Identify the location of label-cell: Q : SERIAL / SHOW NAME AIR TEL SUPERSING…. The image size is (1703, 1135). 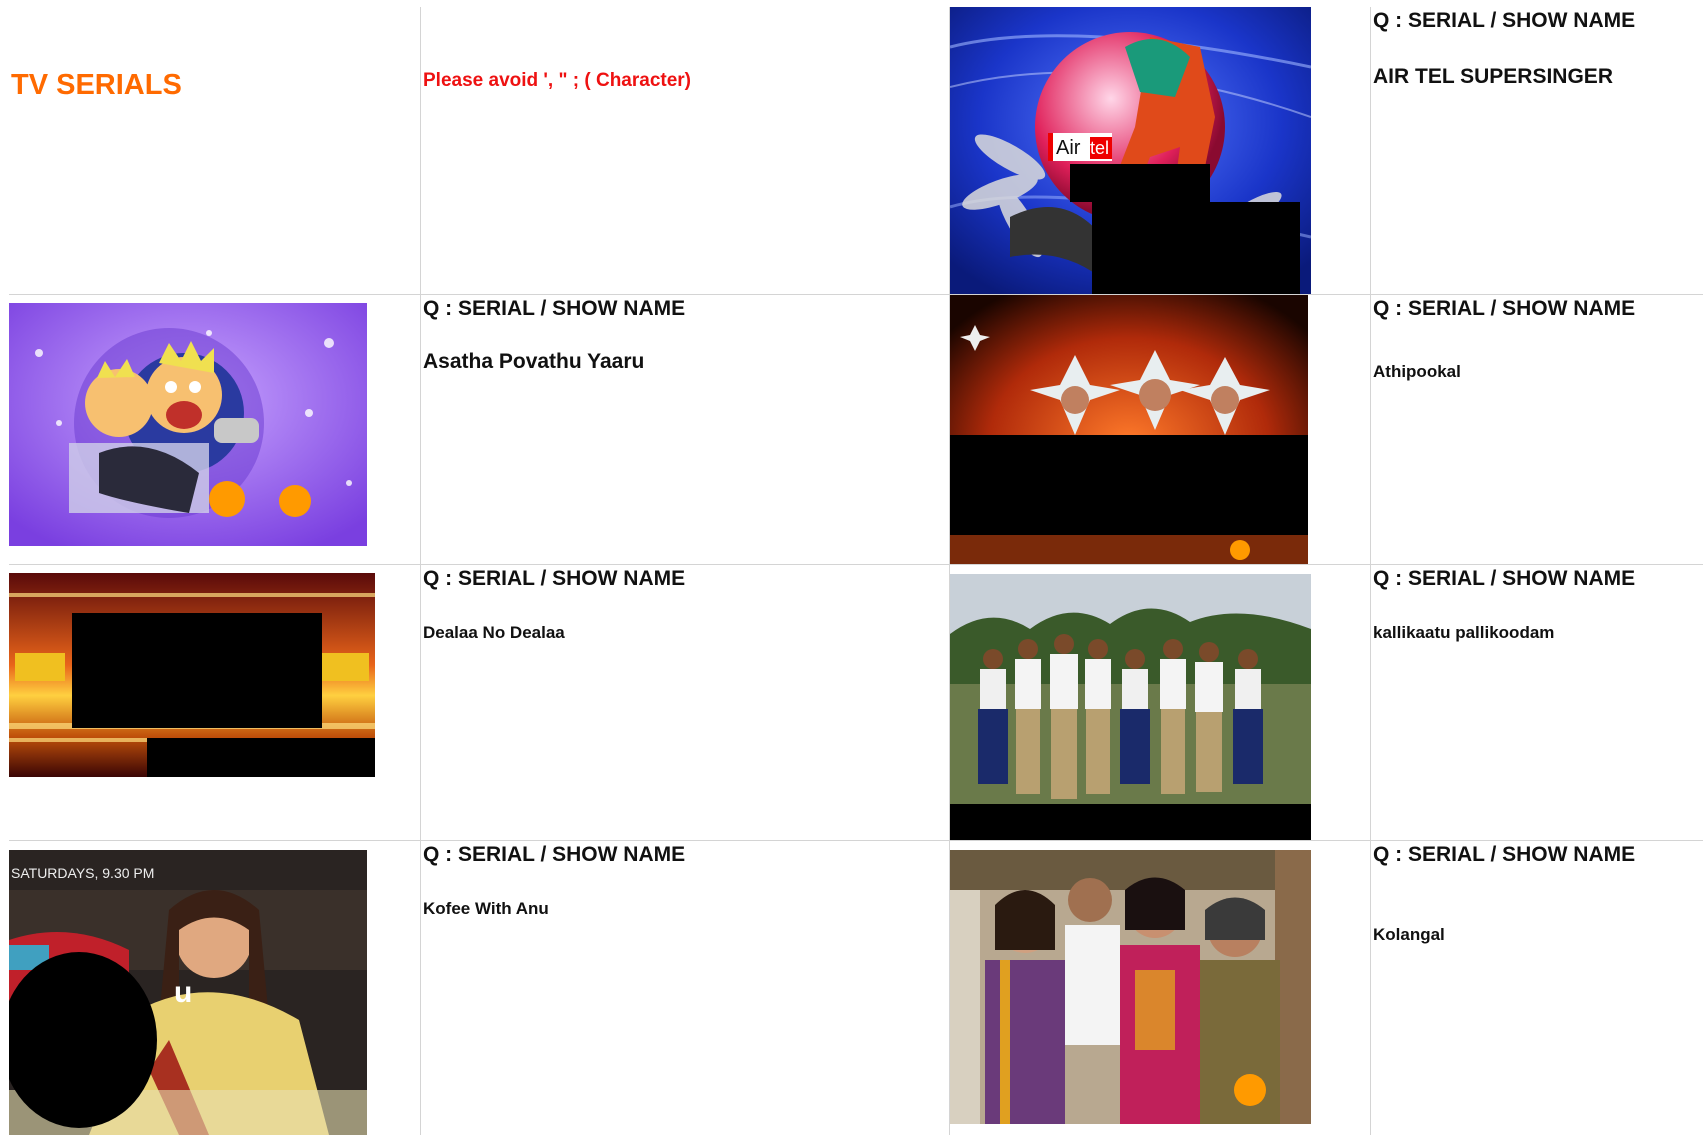
(1536, 150).